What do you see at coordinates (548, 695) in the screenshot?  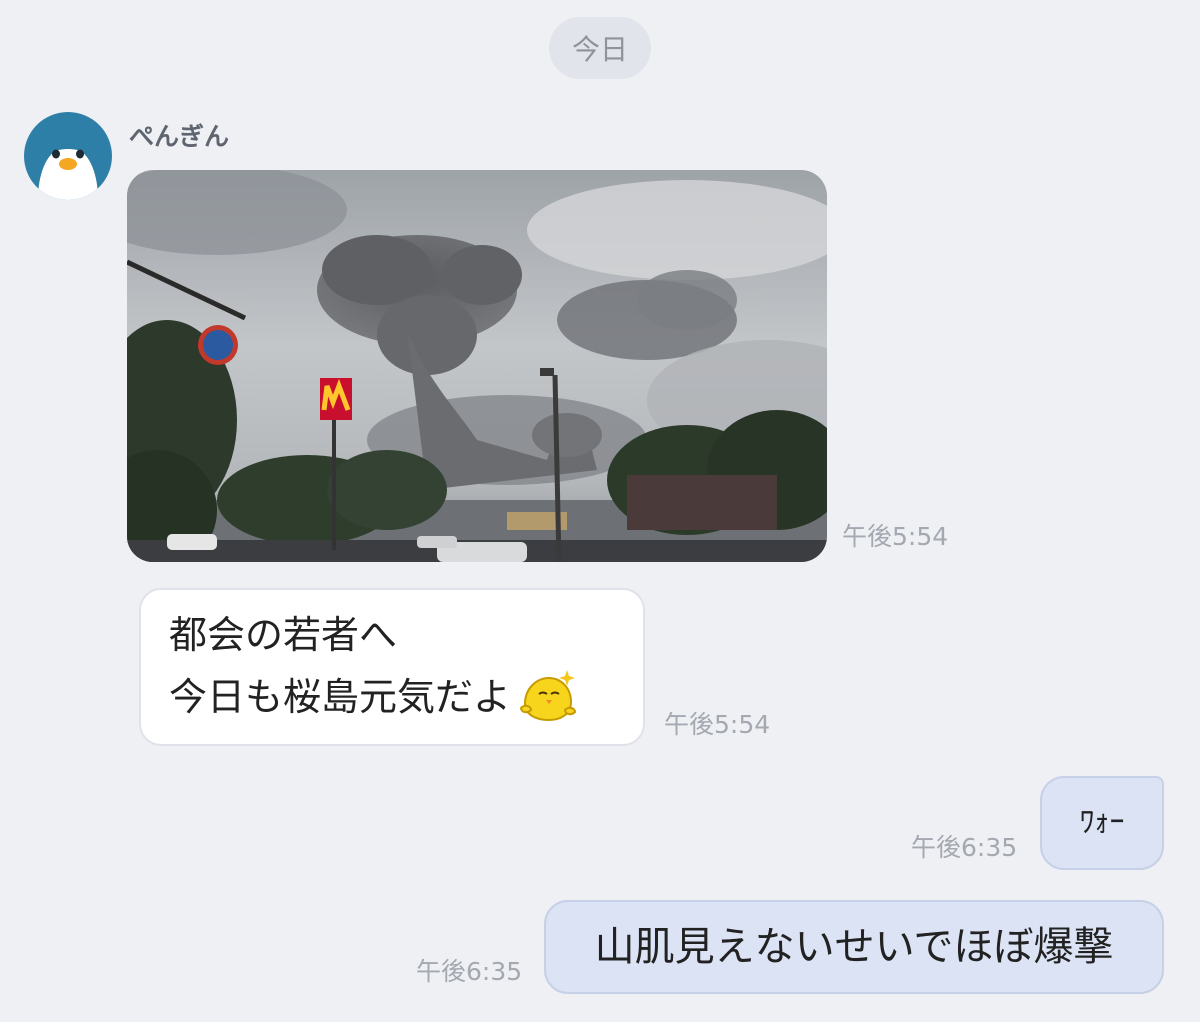 I see `sparkle-chick-emoji` at bounding box center [548, 695].